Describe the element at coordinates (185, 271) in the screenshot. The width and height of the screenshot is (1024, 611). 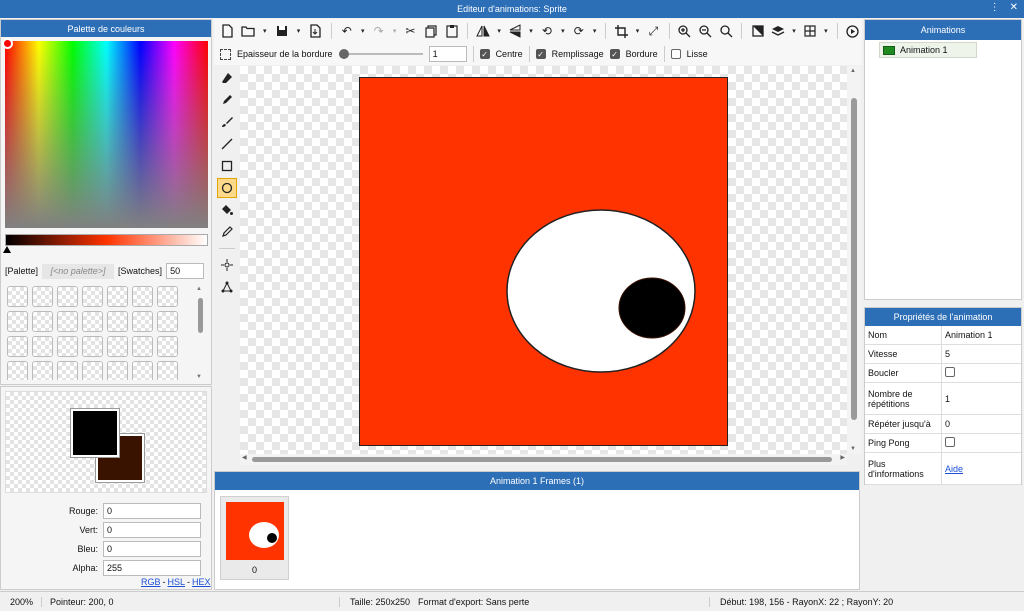
I see `swatches-count-input: 50` at that location.